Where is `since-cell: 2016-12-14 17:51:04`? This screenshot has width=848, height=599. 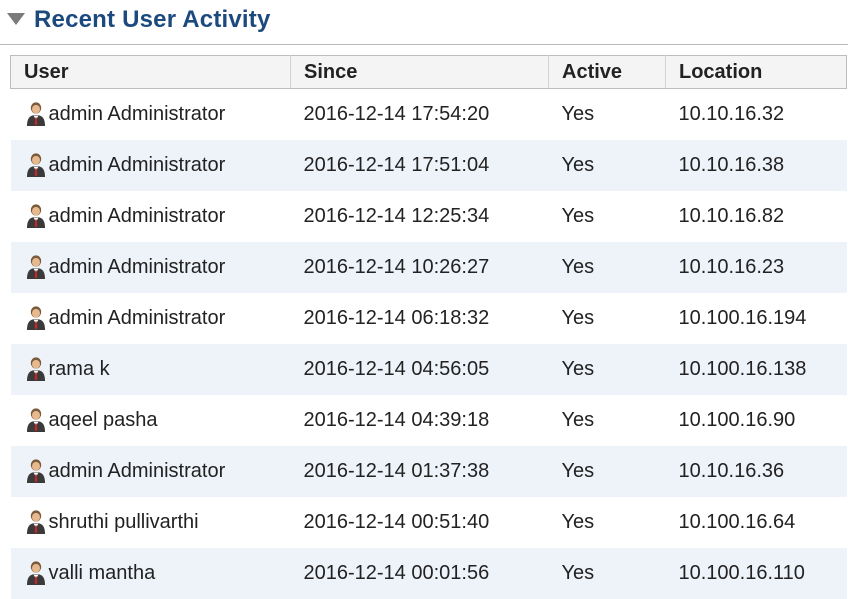 since-cell: 2016-12-14 17:51:04 is located at coordinates (419, 165).